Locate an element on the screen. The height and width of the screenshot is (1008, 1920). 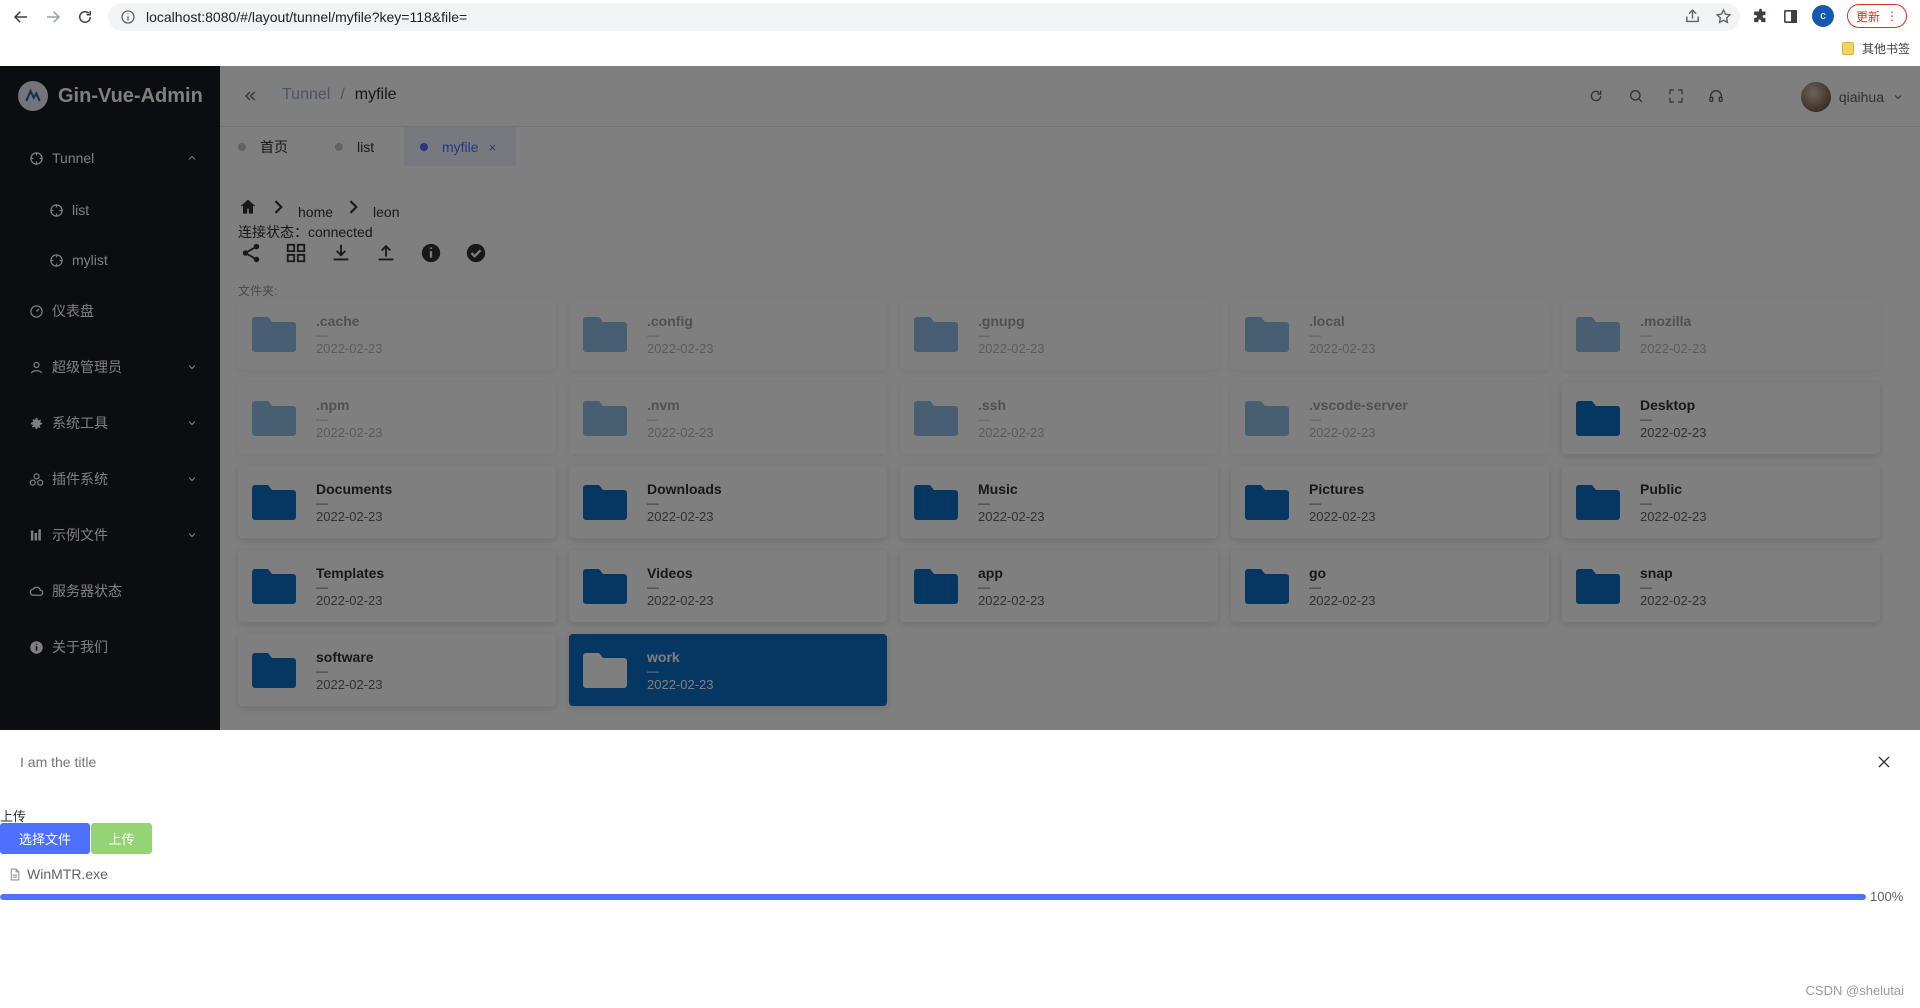
upload-progress-text: 100% is located at coordinates (1887, 896).